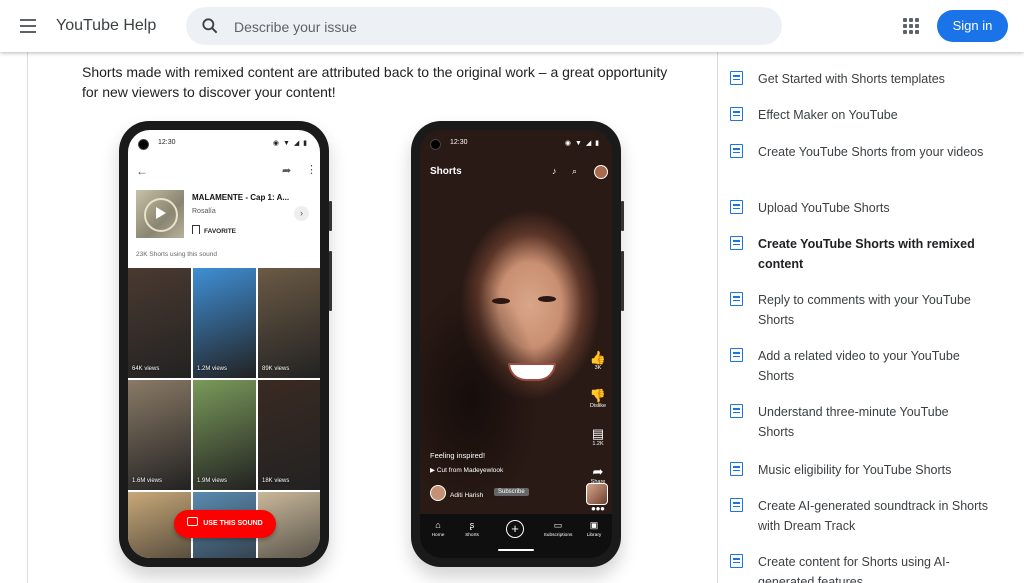 Image resolution: width=1024 pixels, height=583 pixels. I want to click on comment-icon: ▤, so click(598, 433).